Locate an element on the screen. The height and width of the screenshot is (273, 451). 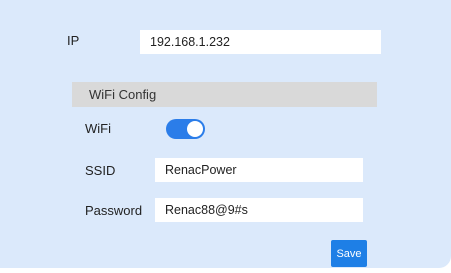
password-input is located at coordinates (259, 210).